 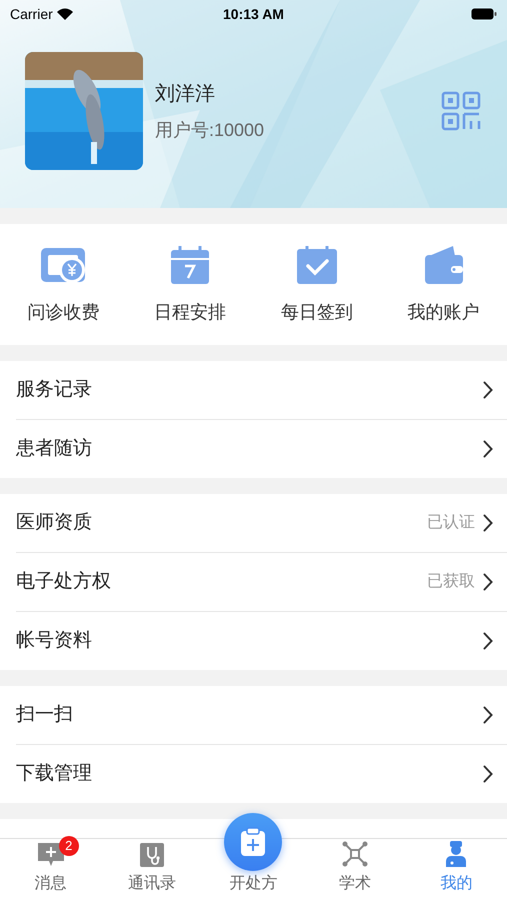 What do you see at coordinates (253, 14) in the screenshot?
I see `status-time: 10:13 AM` at bounding box center [253, 14].